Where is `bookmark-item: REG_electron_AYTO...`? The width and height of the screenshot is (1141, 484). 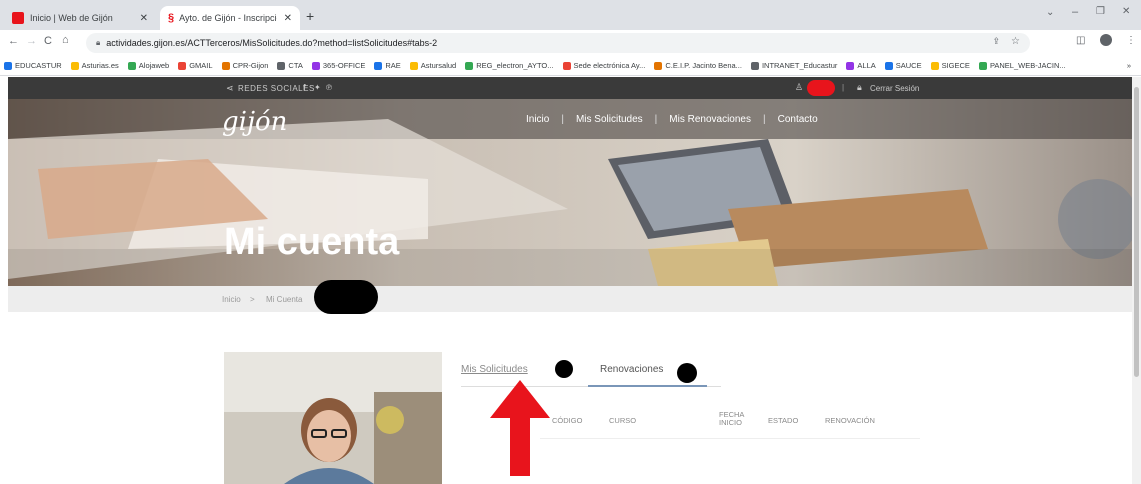
bookmark-item: REG_electron_AYTO... is located at coordinates (509, 65).